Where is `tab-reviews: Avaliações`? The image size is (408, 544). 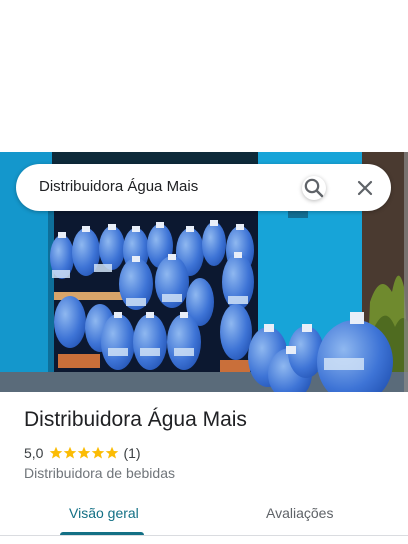
tab-reviews: Avaliações is located at coordinates (299, 513).